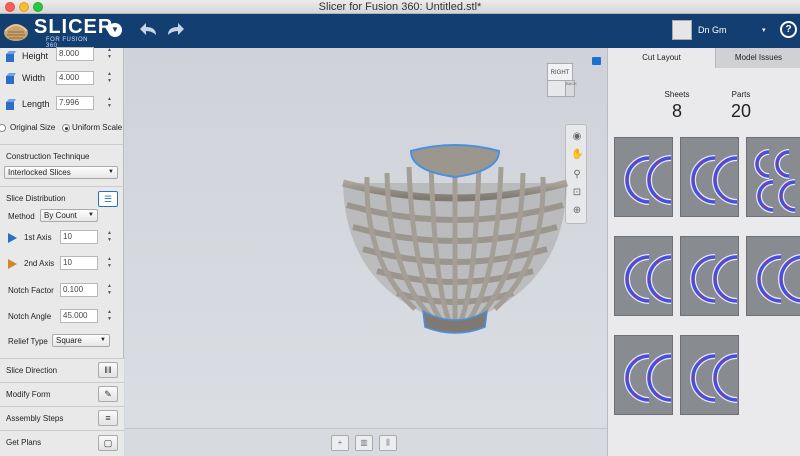 This screenshot has height=456, width=800. Describe the element at coordinates (35, 56) in the screenshot. I see `height-label: Height` at that location.